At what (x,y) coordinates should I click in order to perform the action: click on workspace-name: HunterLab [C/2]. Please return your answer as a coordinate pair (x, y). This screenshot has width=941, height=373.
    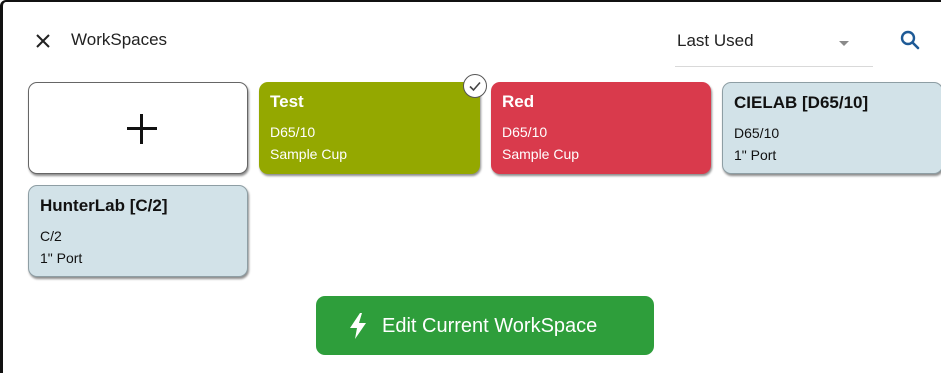
    Looking at the image, I should click on (104, 205).